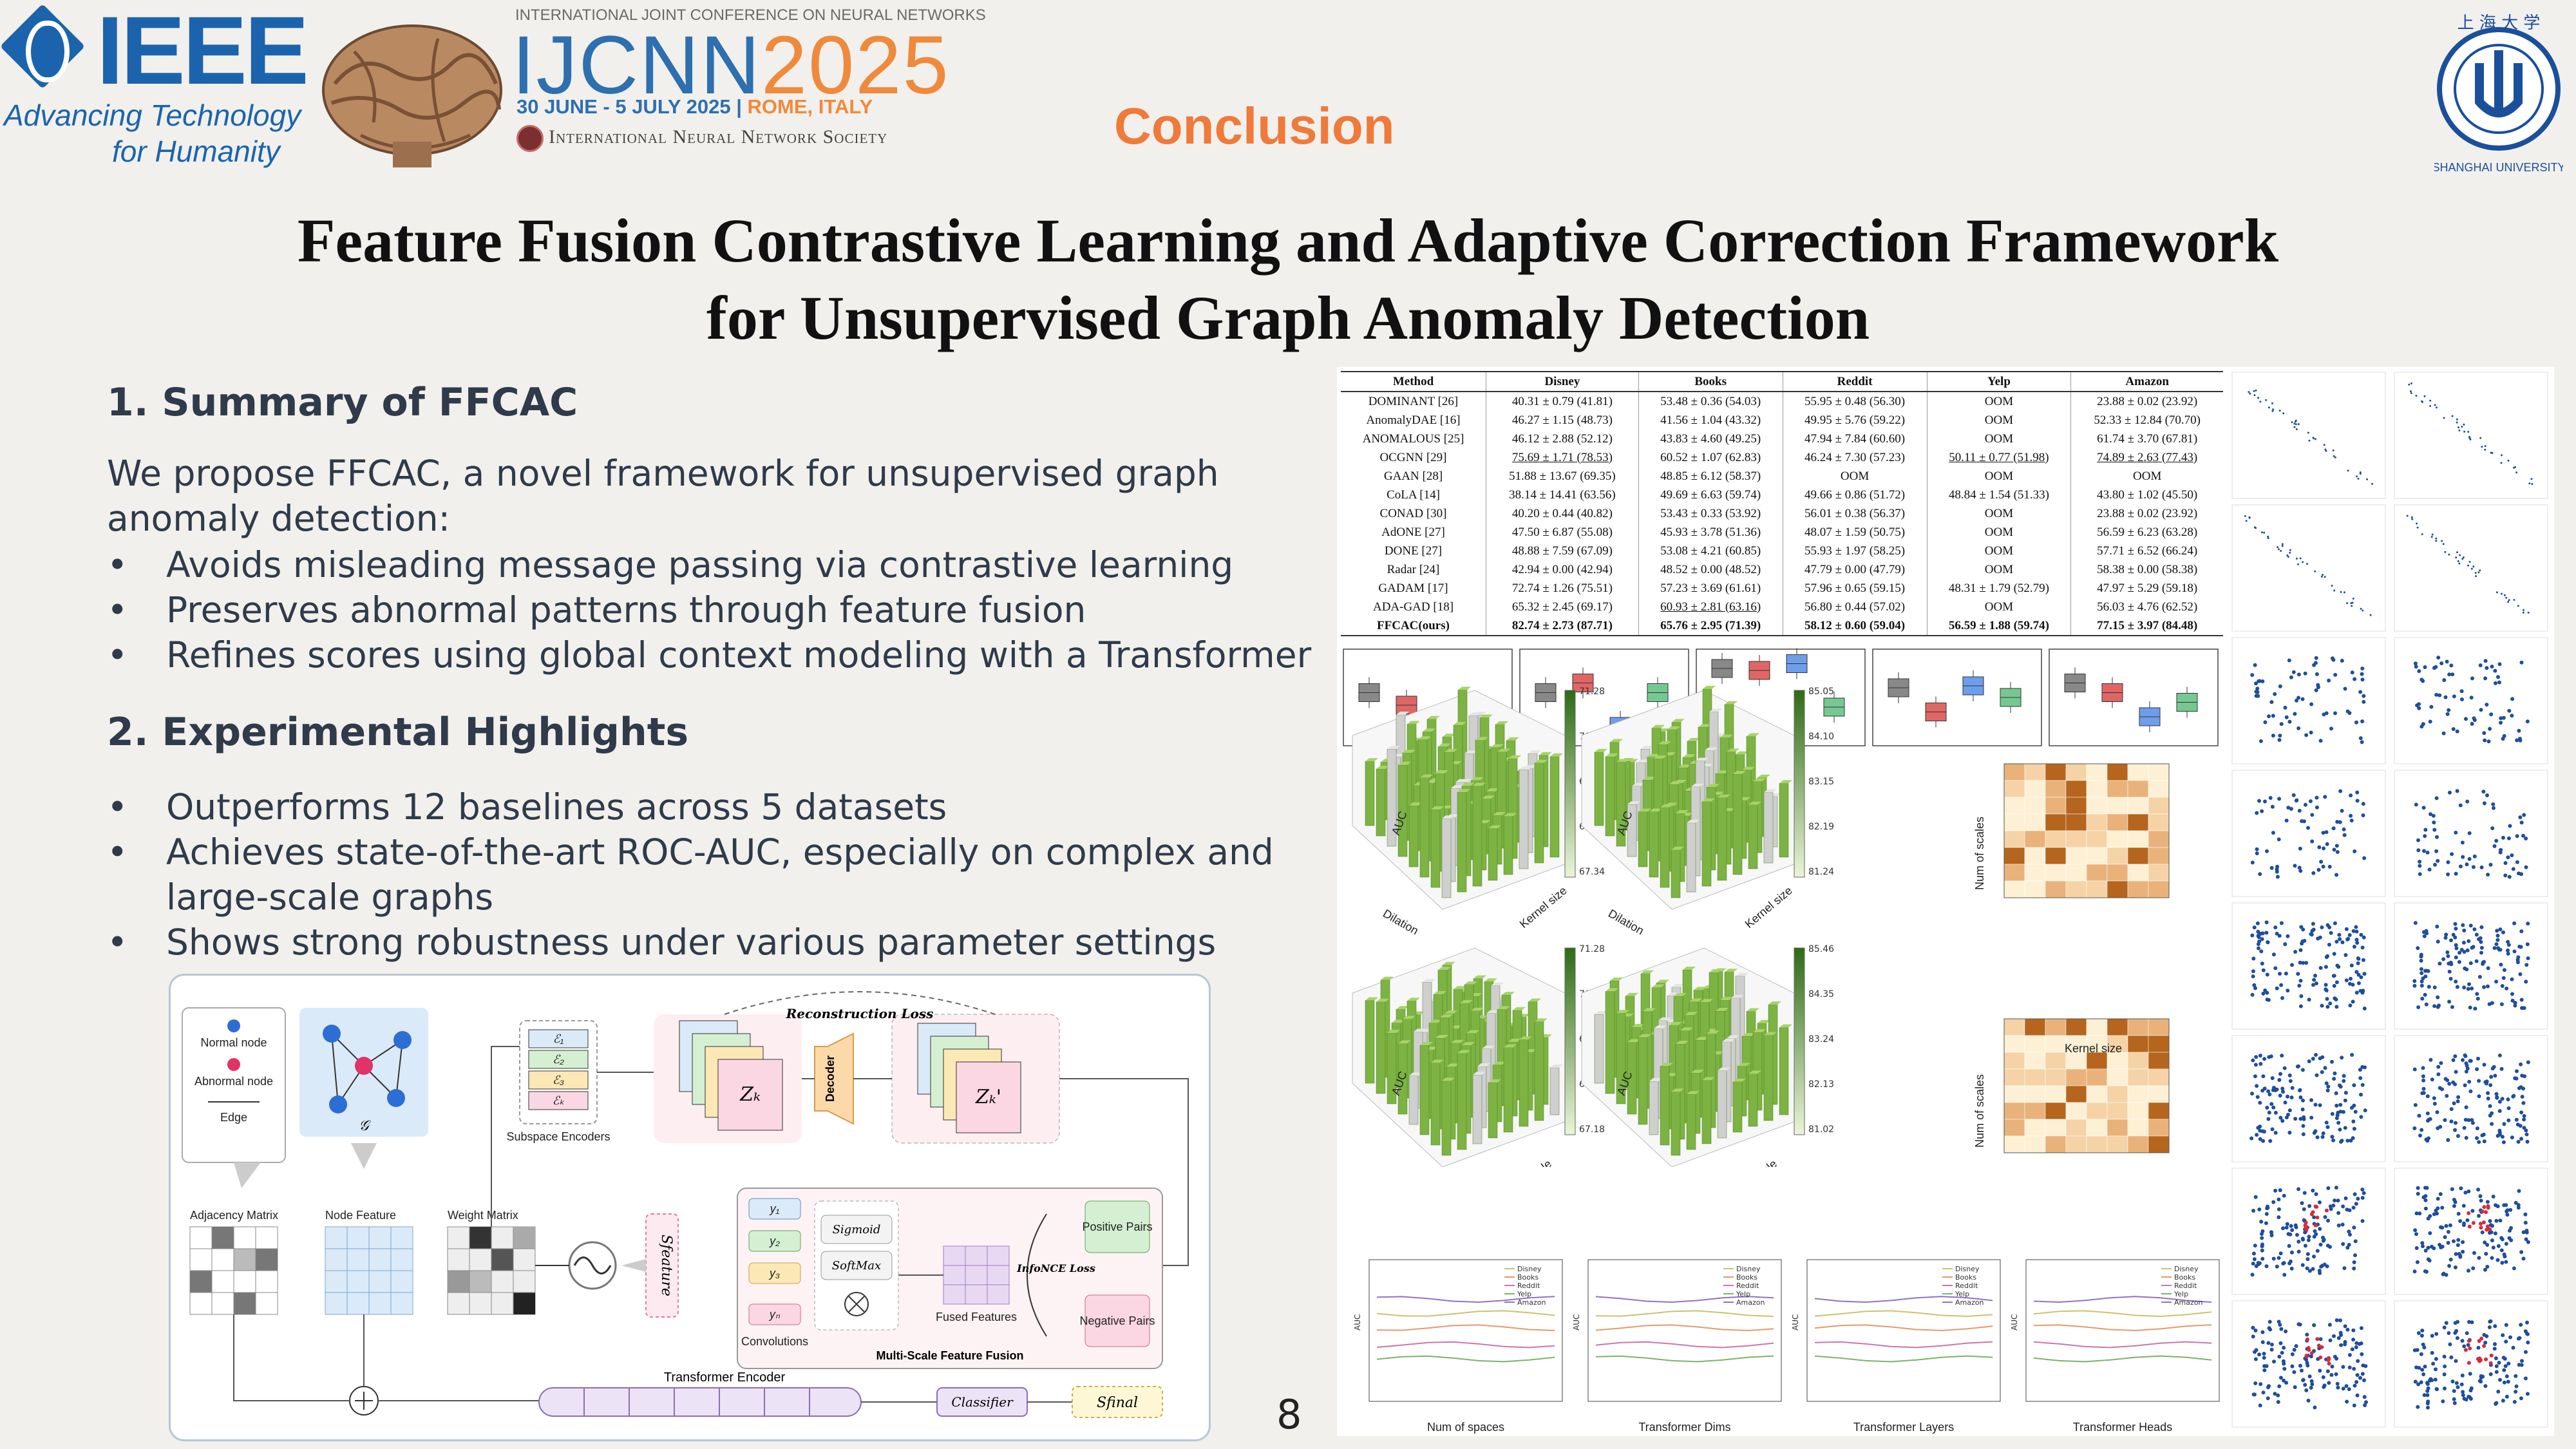 The width and height of the screenshot is (2576, 1449). What do you see at coordinates (1710, 458) in the screenshot?
I see `table-cell: 60.52 ± 1.07 (62.83)` at bounding box center [1710, 458].